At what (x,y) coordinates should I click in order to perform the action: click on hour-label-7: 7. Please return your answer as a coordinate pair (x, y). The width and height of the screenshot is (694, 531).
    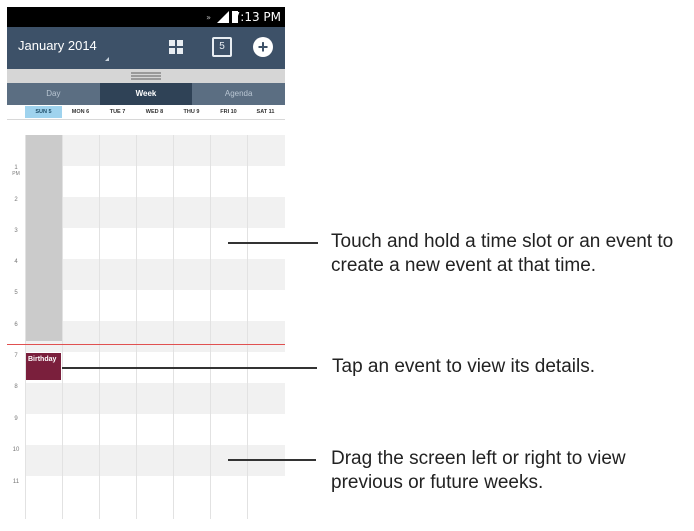
    Looking at the image, I should click on (16, 356).